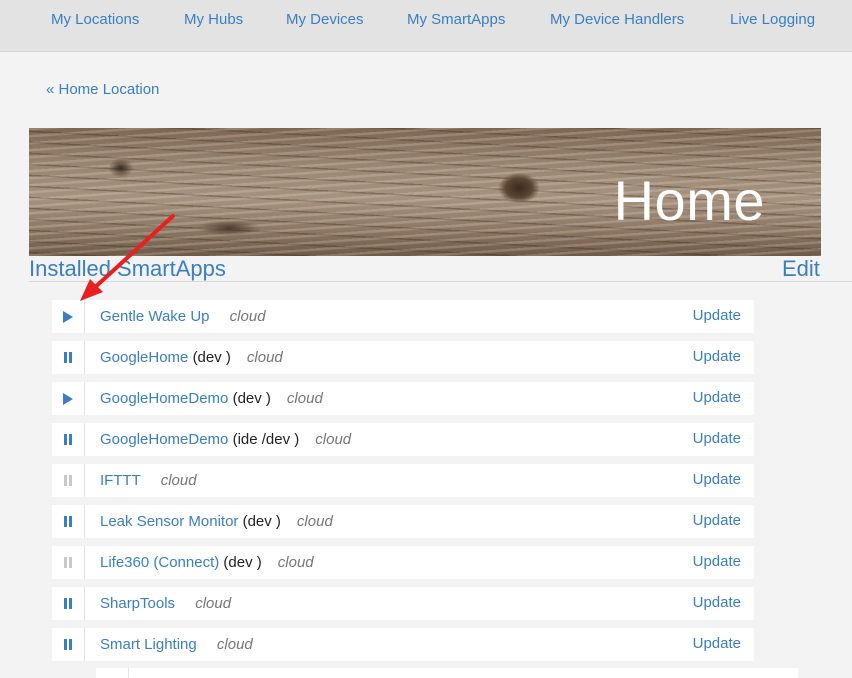 The width and height of the screenshot is (852, 678). I want to click on list-item: Leak Sensor Monitor (dev ) cloud Update, so click(403, 521).